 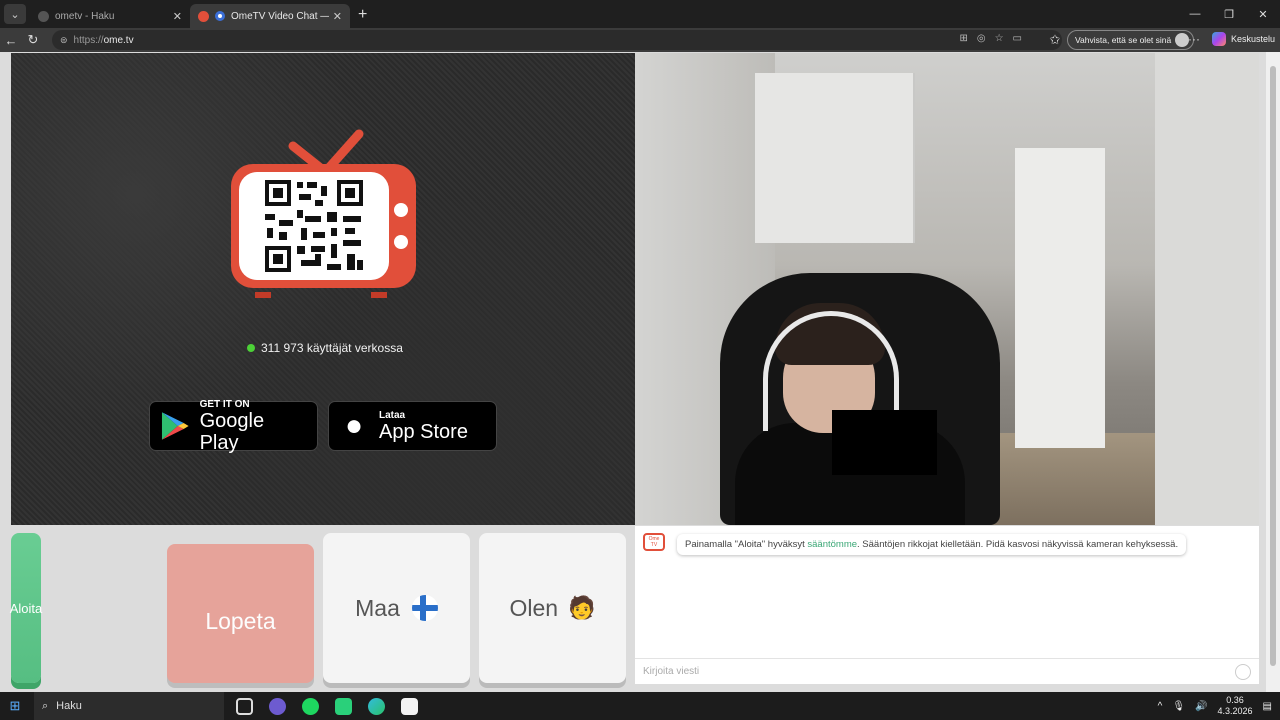 I want to click on finland-flag-icon, so click(x=424, y=608).